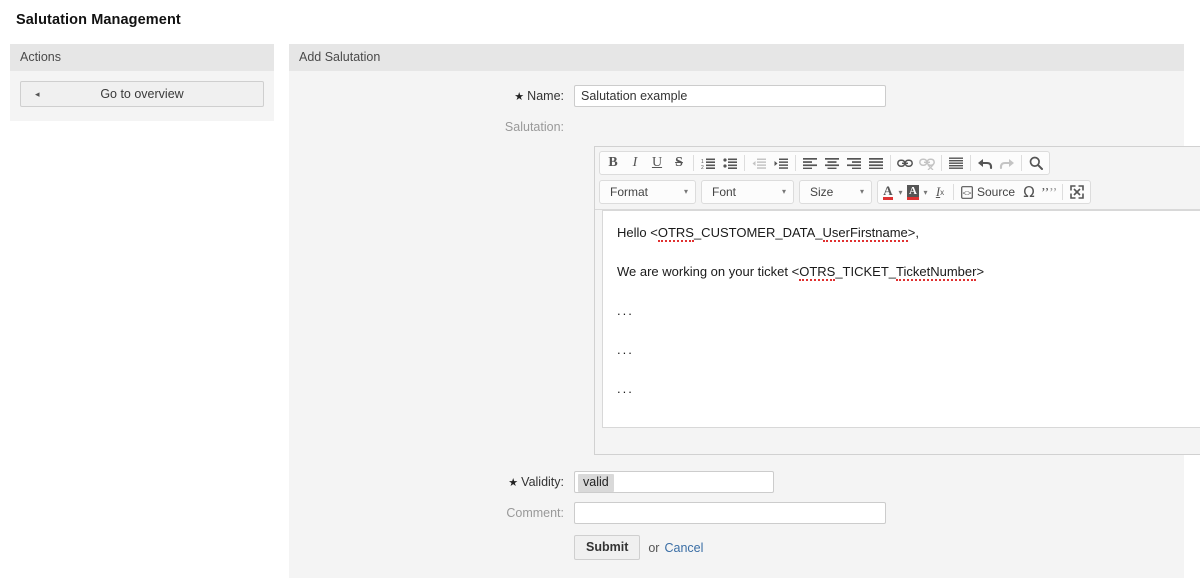 The height and width of the screenshot is (578, 1200). I want to click on format-dropdown: Format ▾, so click(647, 192).